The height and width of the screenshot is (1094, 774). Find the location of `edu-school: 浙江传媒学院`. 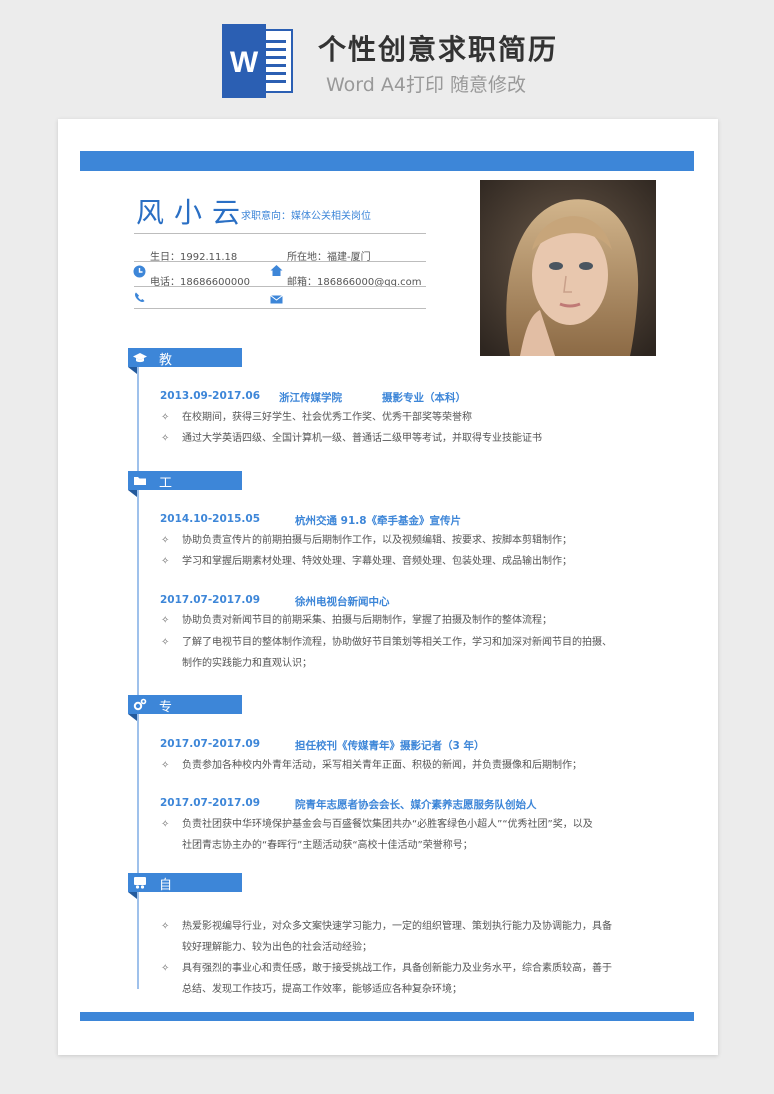

edu-school: 浙江传媒学院 is located at coordinates (310, 398).